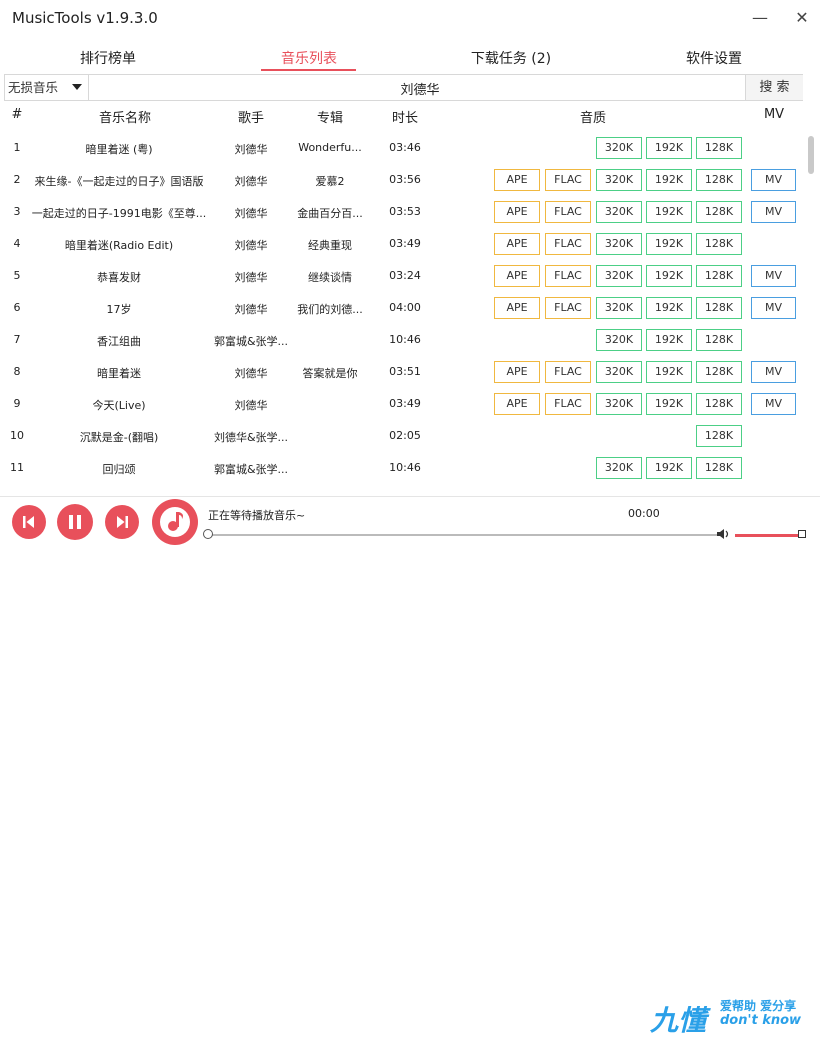 The height and width of the screenshot is (1043, 820). I want to click on volume-icon, so click(723, 534).